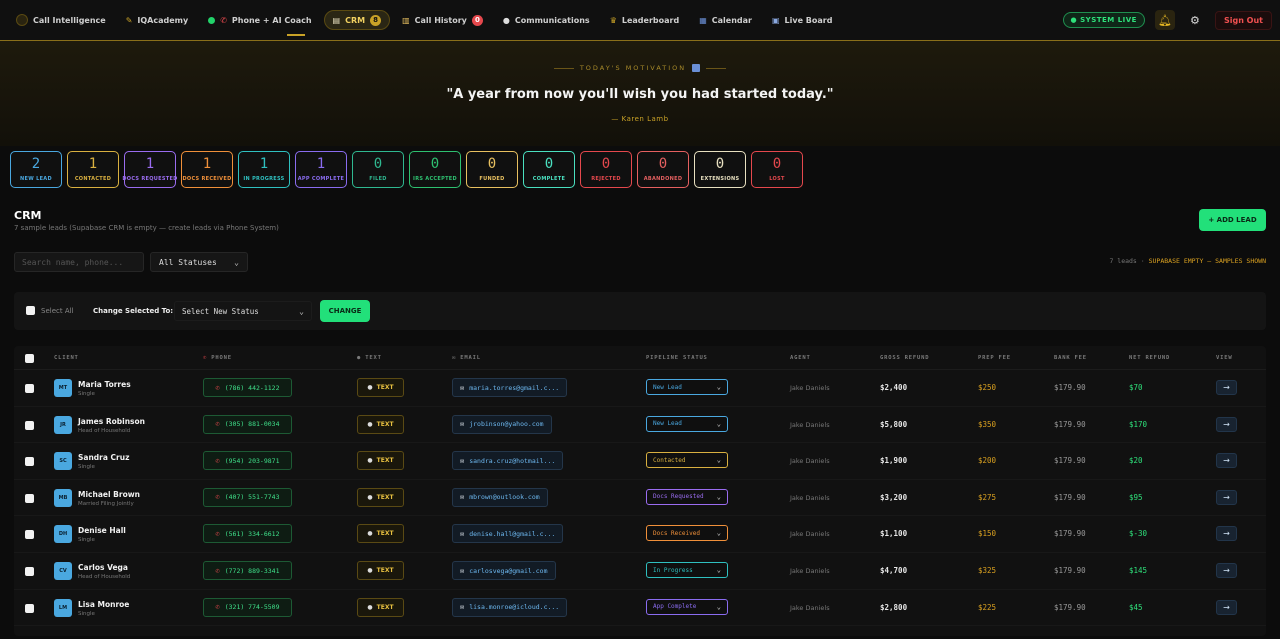  What do you see at coordinates (264, 169) in the screenshot?
I see `status-card: 1 IN PROGRESS` at bounding box center [264, 169].